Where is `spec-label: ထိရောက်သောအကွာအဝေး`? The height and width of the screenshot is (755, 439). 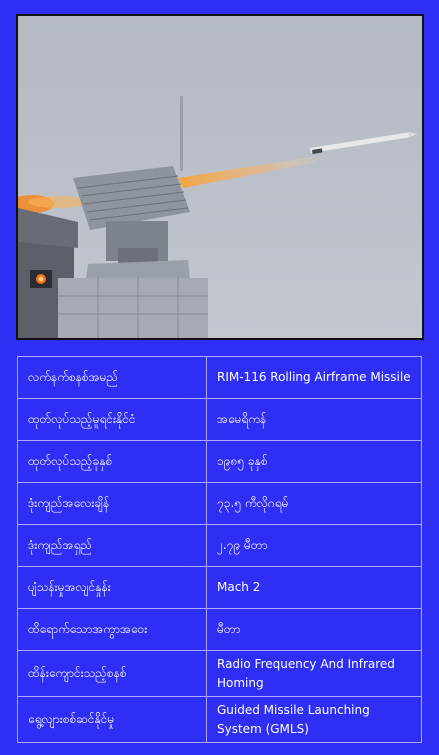
spec-label: ထိရောက်သောအကွာအဝေး is located at coordinates (112, 629).